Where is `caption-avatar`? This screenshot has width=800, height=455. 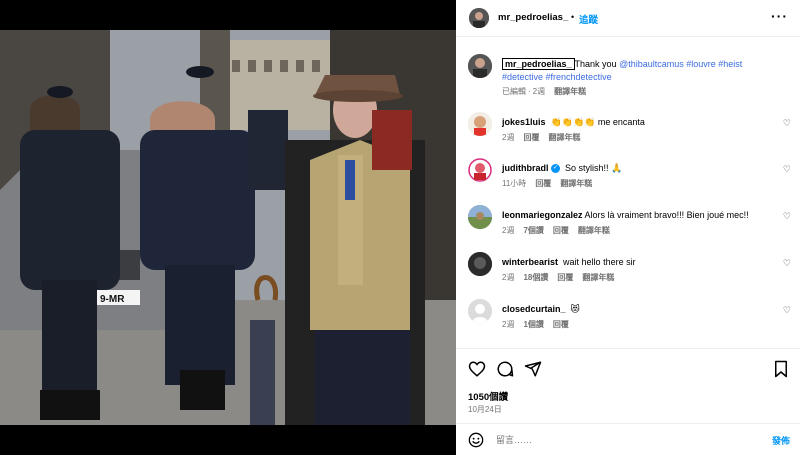
caption-avatar is located at coordinates (480, 66).